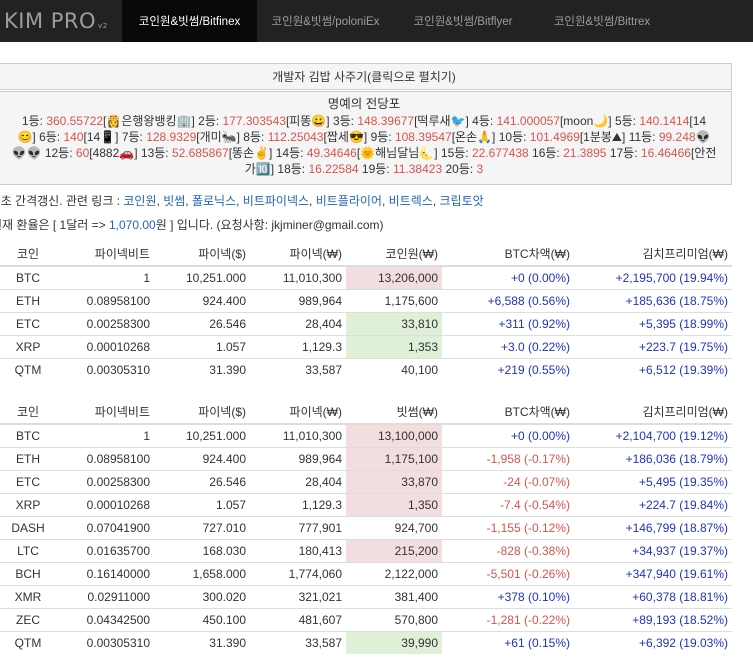  What do you see at coordinates (62, 201) in the screenshot?
I see `refresh-text: 초 간격갱신. 관련 링크 :` at bounding box center [62, 201].